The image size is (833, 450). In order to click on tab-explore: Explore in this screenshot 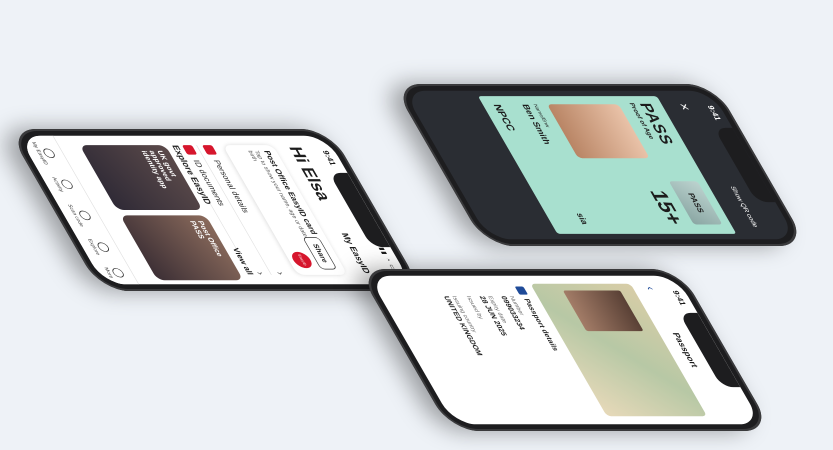, I will do `click(99, 247)`.